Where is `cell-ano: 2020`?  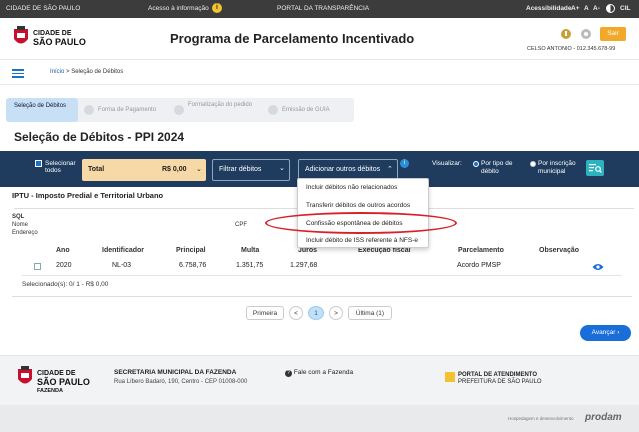
cell-ano: 2020 is located at coordinates (64, 265).